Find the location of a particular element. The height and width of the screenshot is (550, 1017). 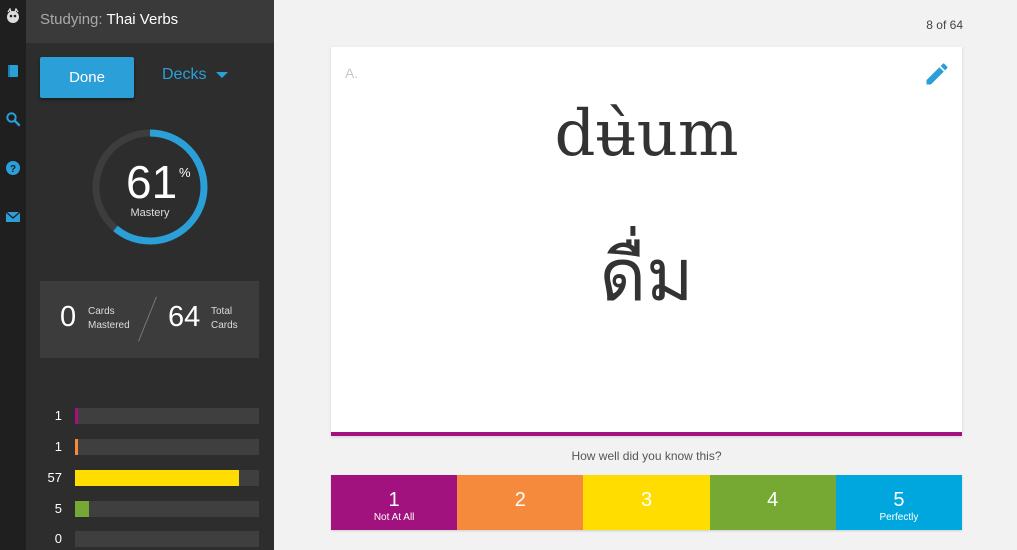

decks-label: Decks is located at coordinates (184, 74).